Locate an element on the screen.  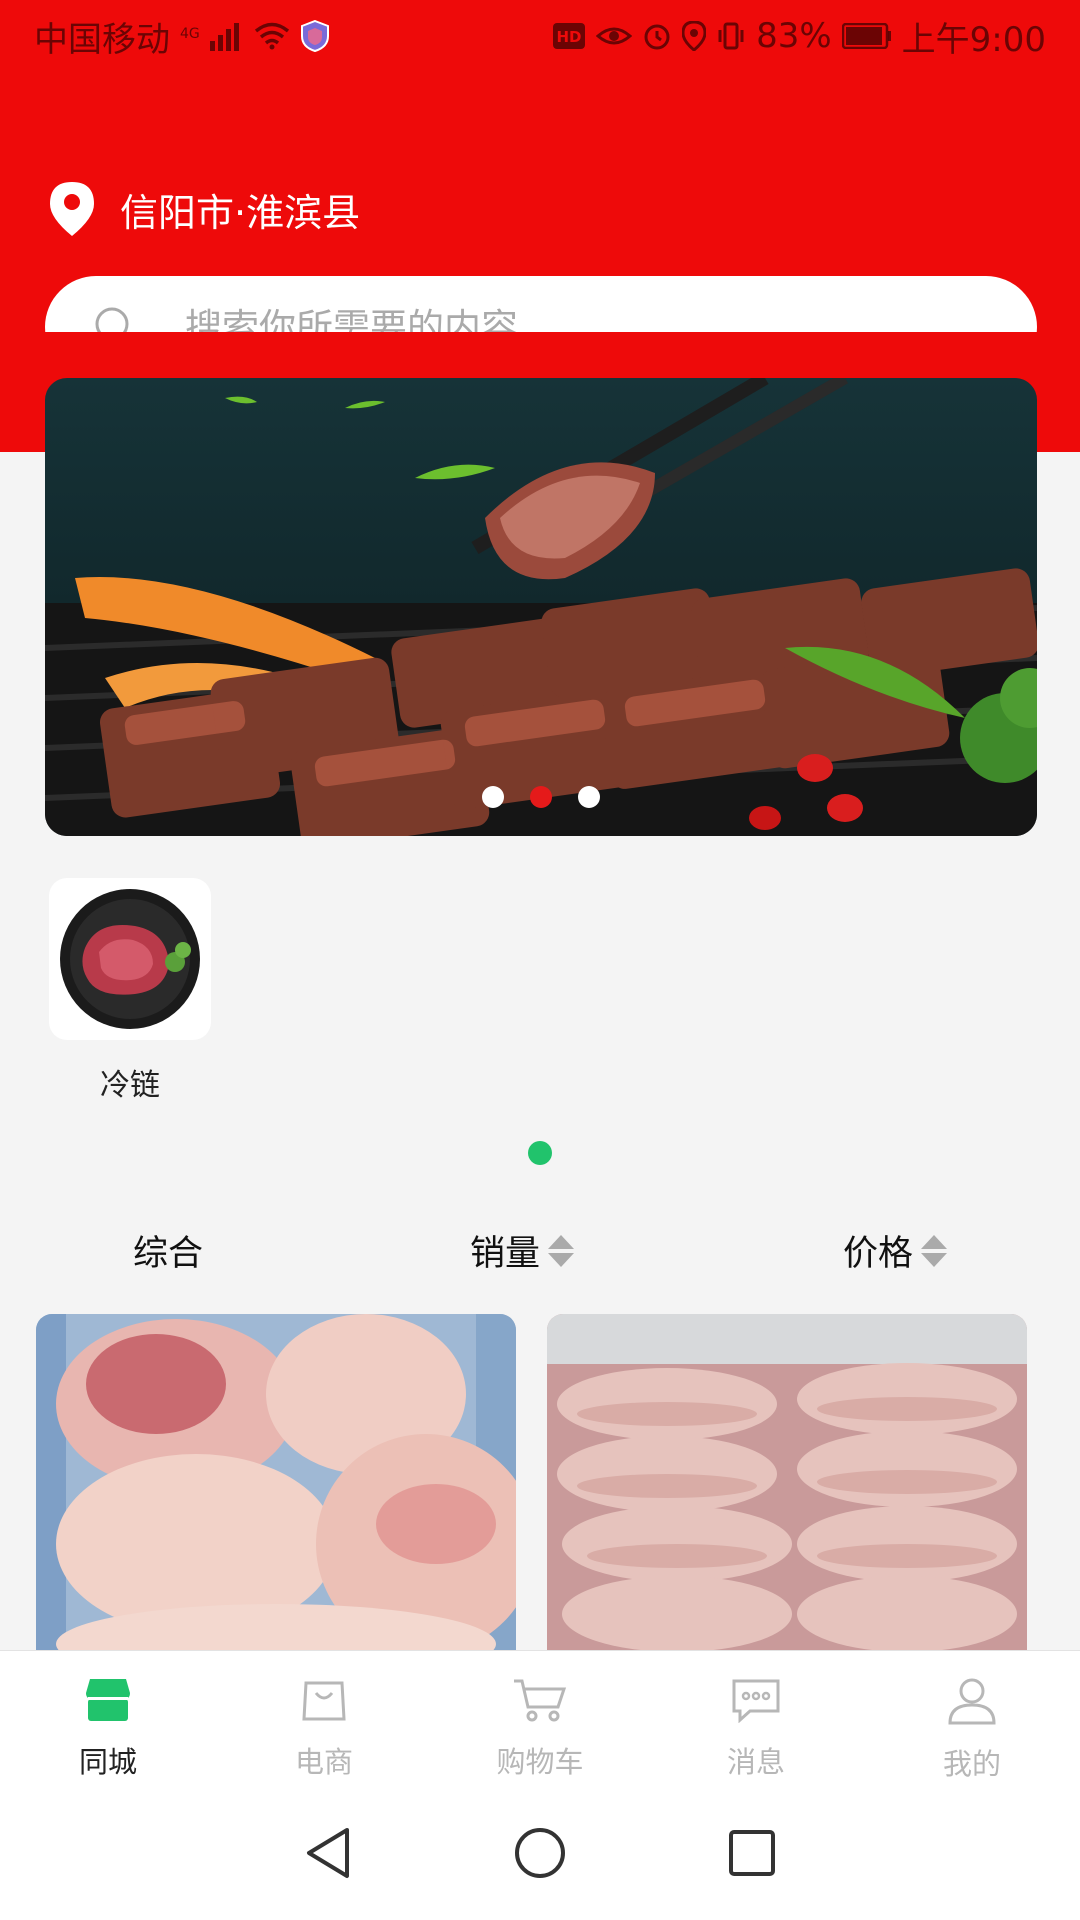
category-page-indicator is located at coordinates (540, 1153).